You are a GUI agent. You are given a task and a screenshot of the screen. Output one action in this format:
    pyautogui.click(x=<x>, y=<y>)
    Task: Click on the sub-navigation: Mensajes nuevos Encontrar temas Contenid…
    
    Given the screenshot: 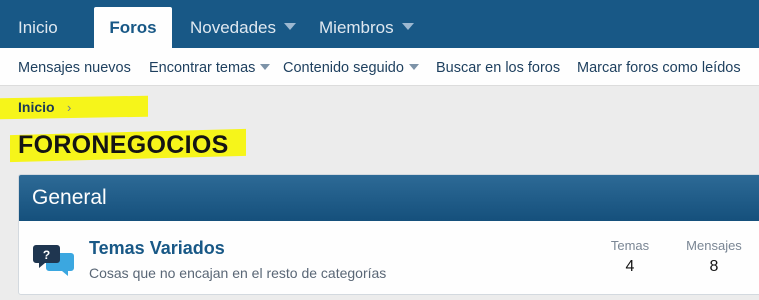 What is the action you would take?
    pyautogui.click(x=379, y=67)
    